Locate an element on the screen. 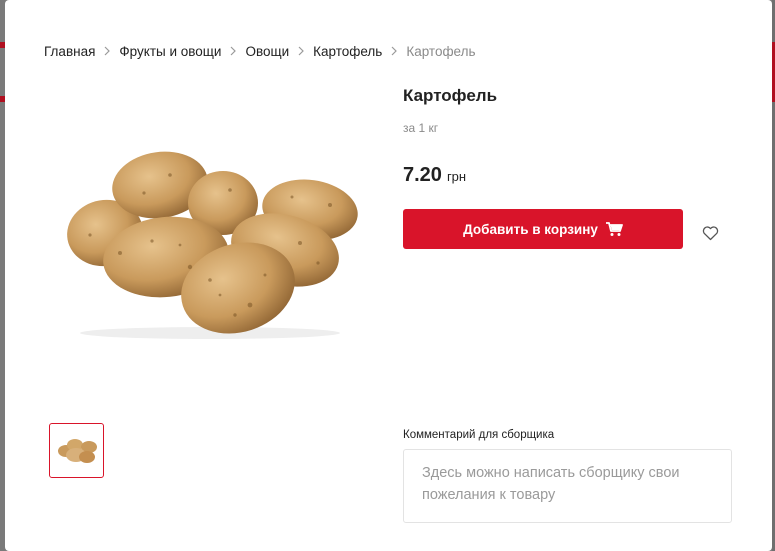 This screenshot has height=551, width=775. add-to-cart-button: Добавить в корзину is located at coordinates (543, 229).